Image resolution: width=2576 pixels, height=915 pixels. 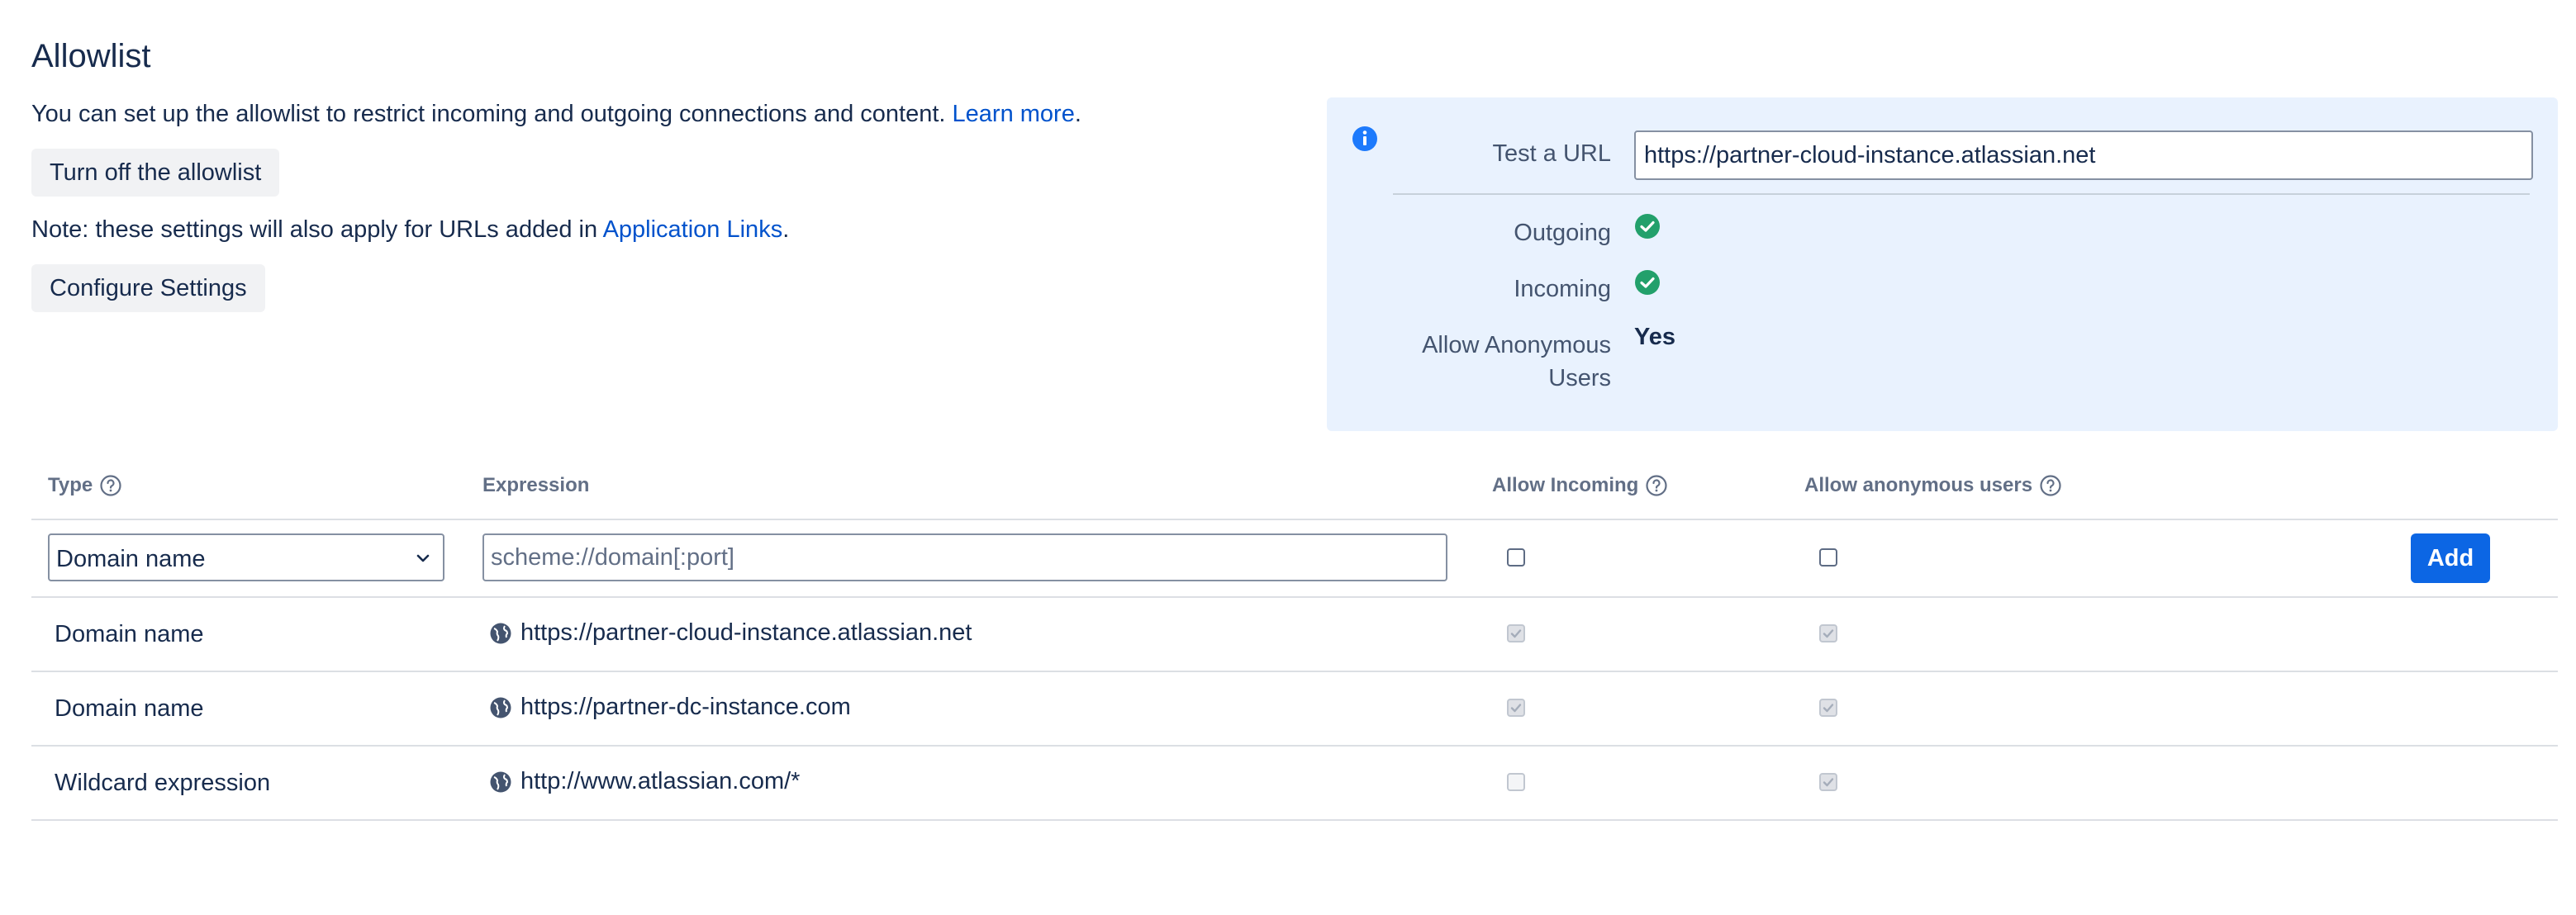 I want to click on row-expression-text: http://www.atlassian.com/*, so click(x=660, y=781).